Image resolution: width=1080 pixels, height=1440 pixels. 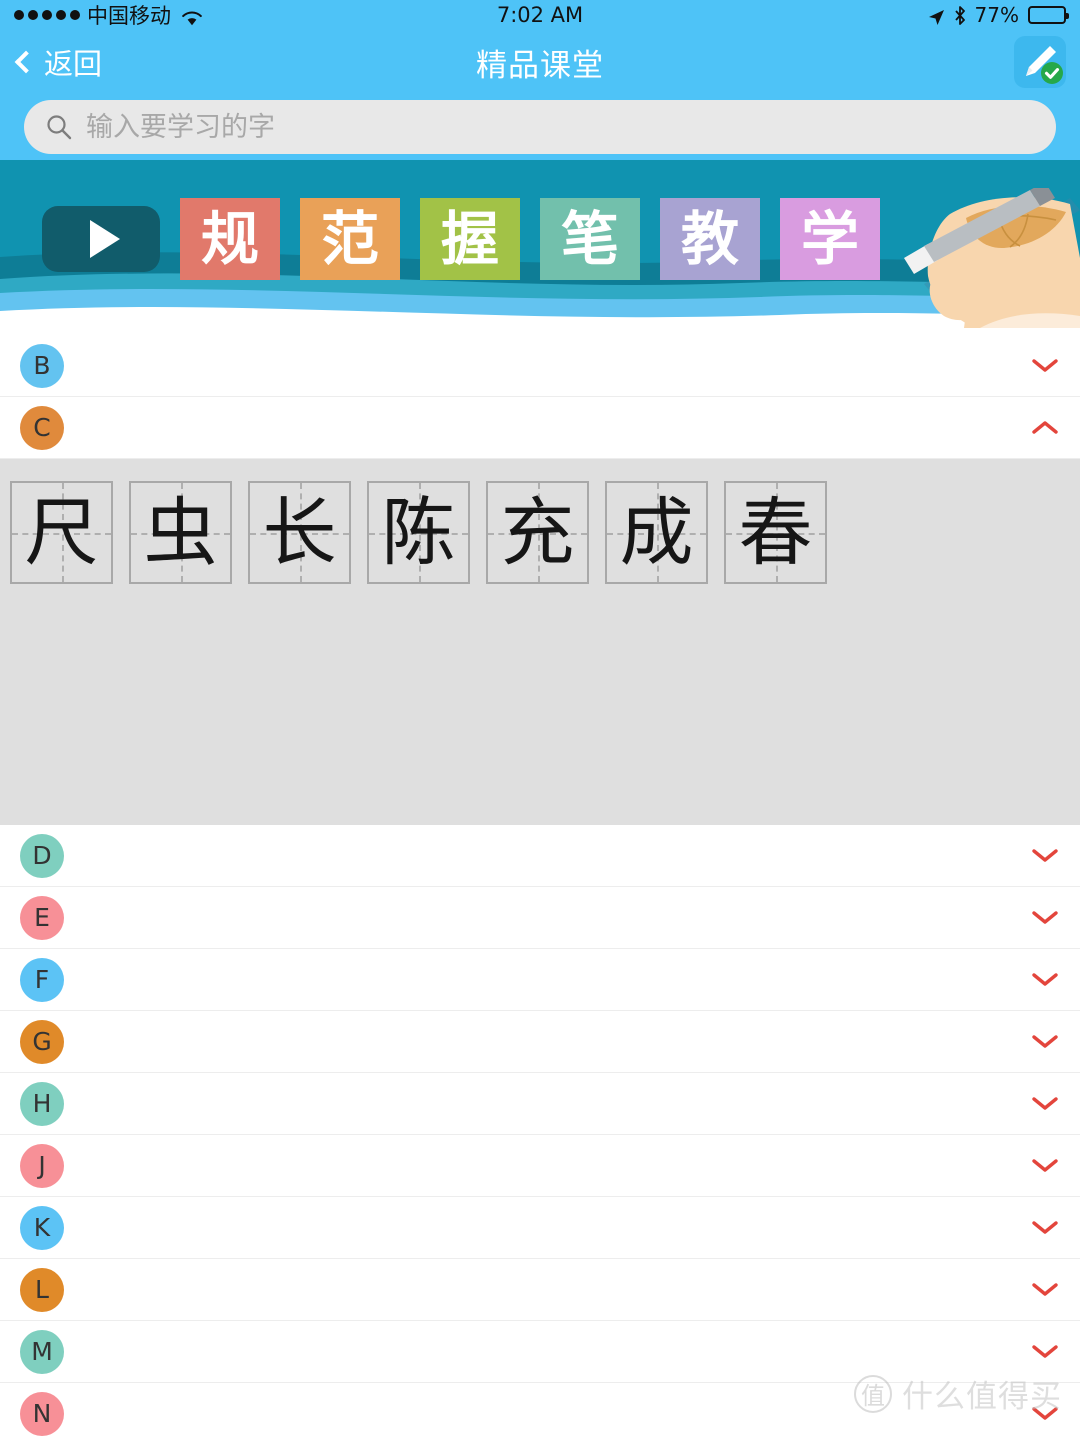 I want to click on letter-badge: M, so click(x=42, y=1351).